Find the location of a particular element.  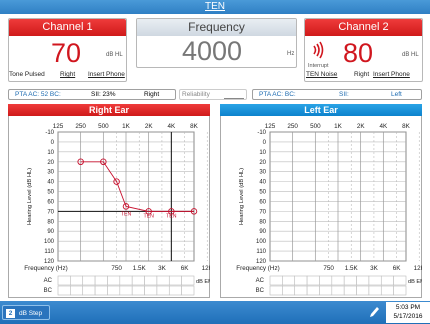

x-bottom-tick-label: 750 is located at coordinates (116, 268).